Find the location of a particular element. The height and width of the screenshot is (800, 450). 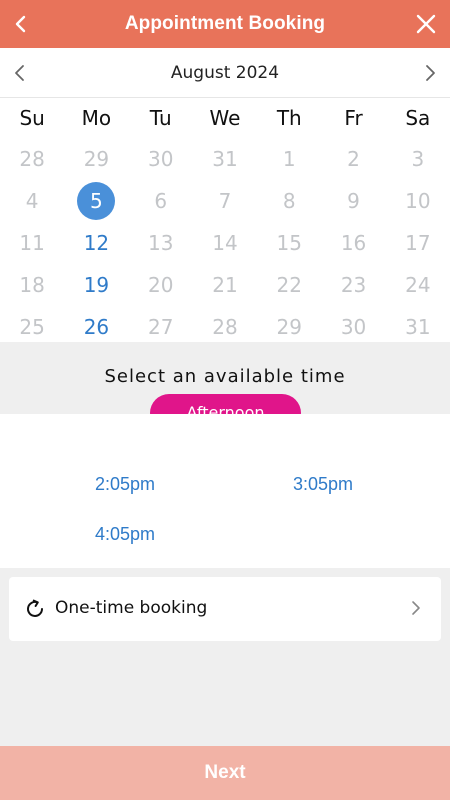

refresh-icon is located at coordinates (35, 608).